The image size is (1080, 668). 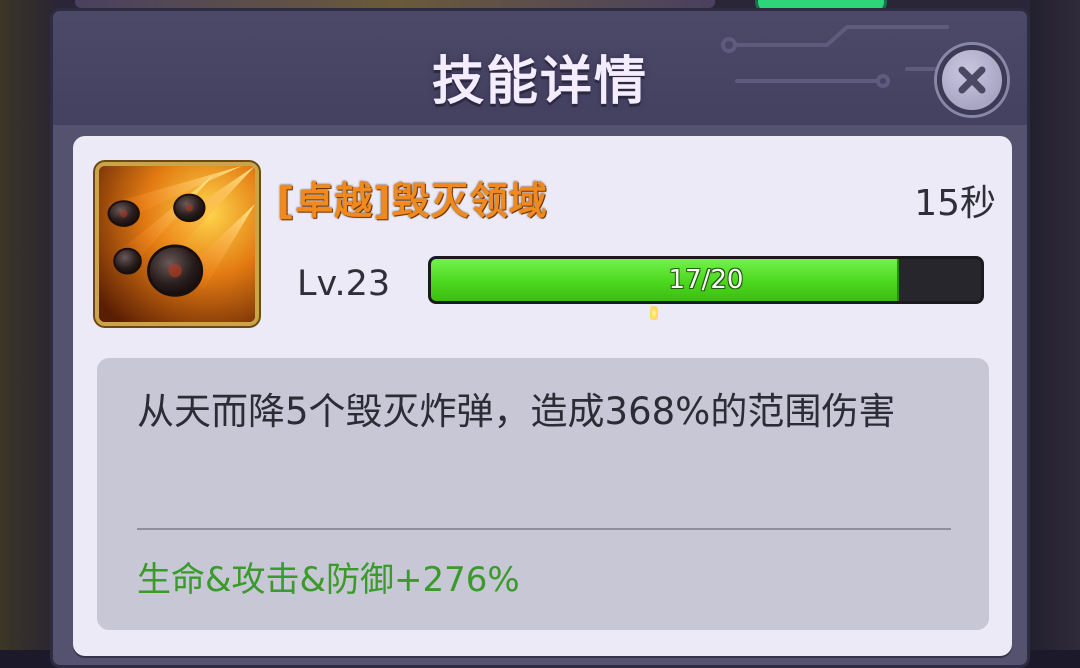 I want to click on backdrop-top-strip, so click(x=395, y=4).